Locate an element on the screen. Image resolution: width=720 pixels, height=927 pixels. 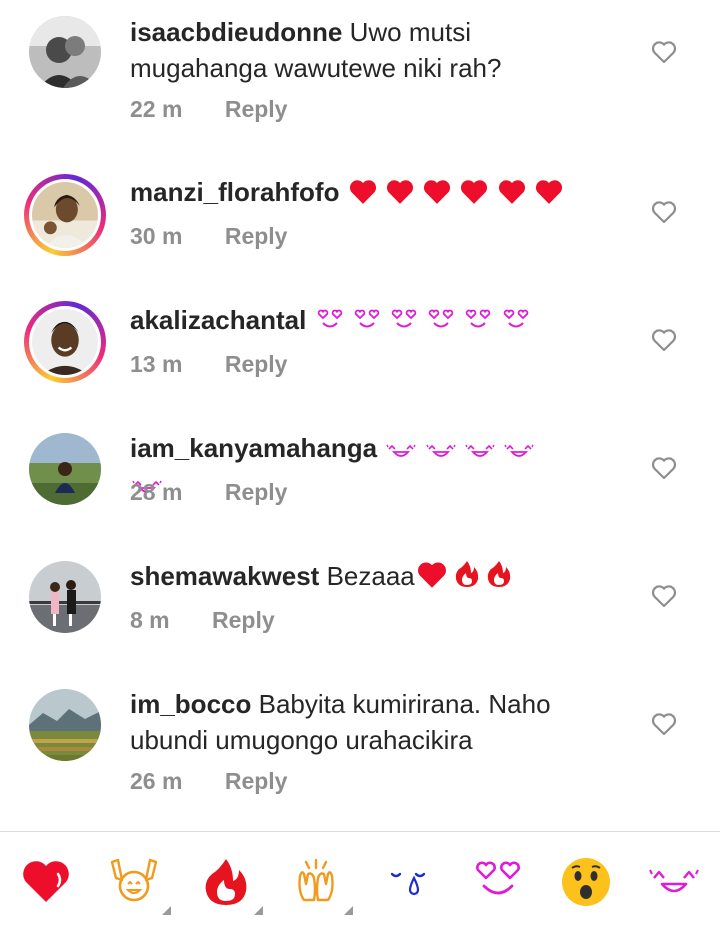
quick-reaction-laughing is located at coordinates (674, 882).